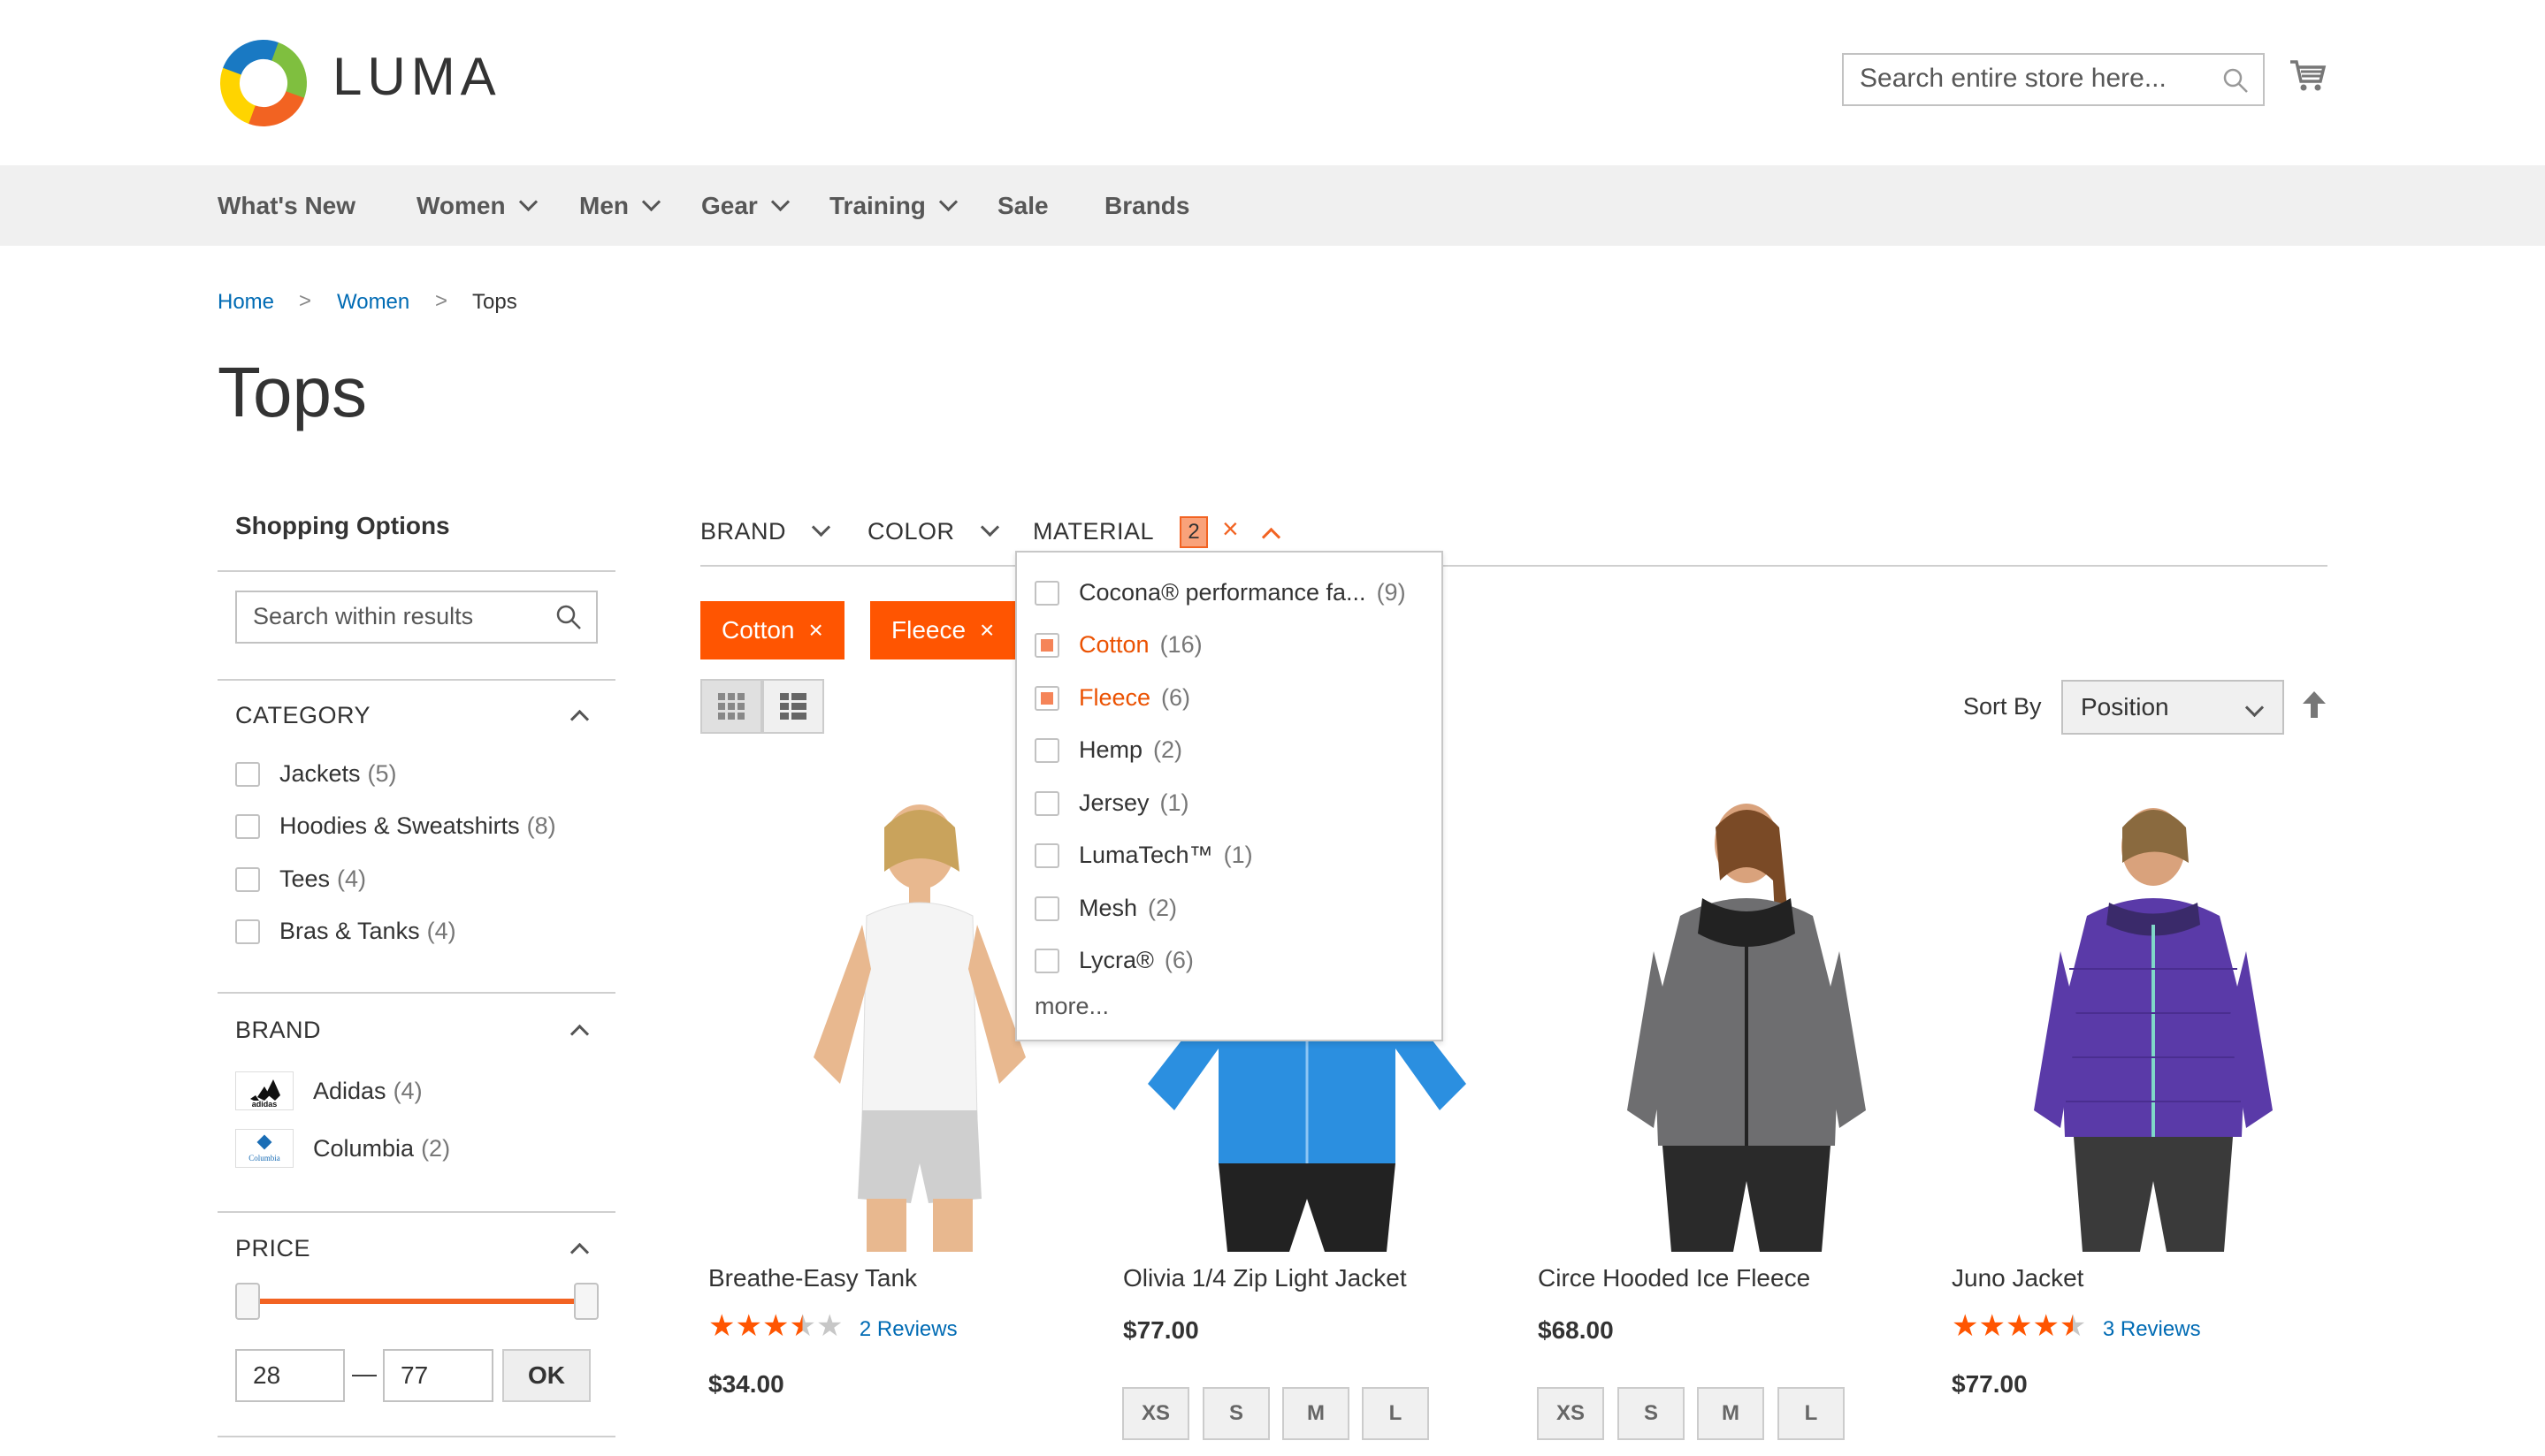 The image size is (2545, 1456). I want to click on brand-filter-columbia: Columbia Columbia (2), so click(343, 1148).